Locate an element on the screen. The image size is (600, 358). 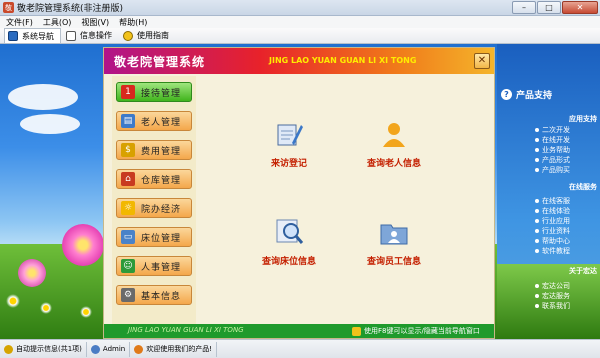
link-industry-data: 行业资料 is located at coordinates (552, 231).